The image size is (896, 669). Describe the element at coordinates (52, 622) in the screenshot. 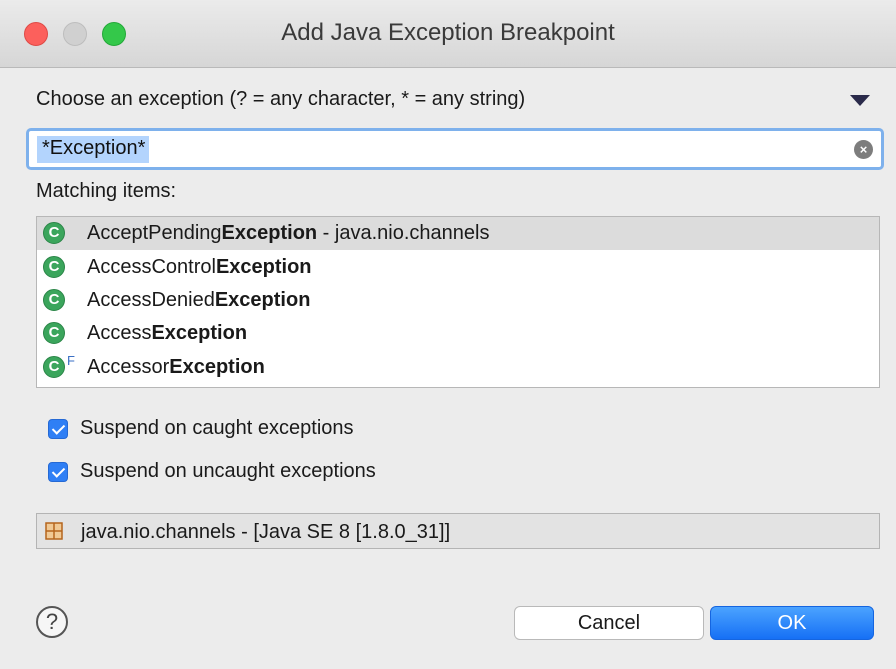

I see `help-button: ?` at that location.